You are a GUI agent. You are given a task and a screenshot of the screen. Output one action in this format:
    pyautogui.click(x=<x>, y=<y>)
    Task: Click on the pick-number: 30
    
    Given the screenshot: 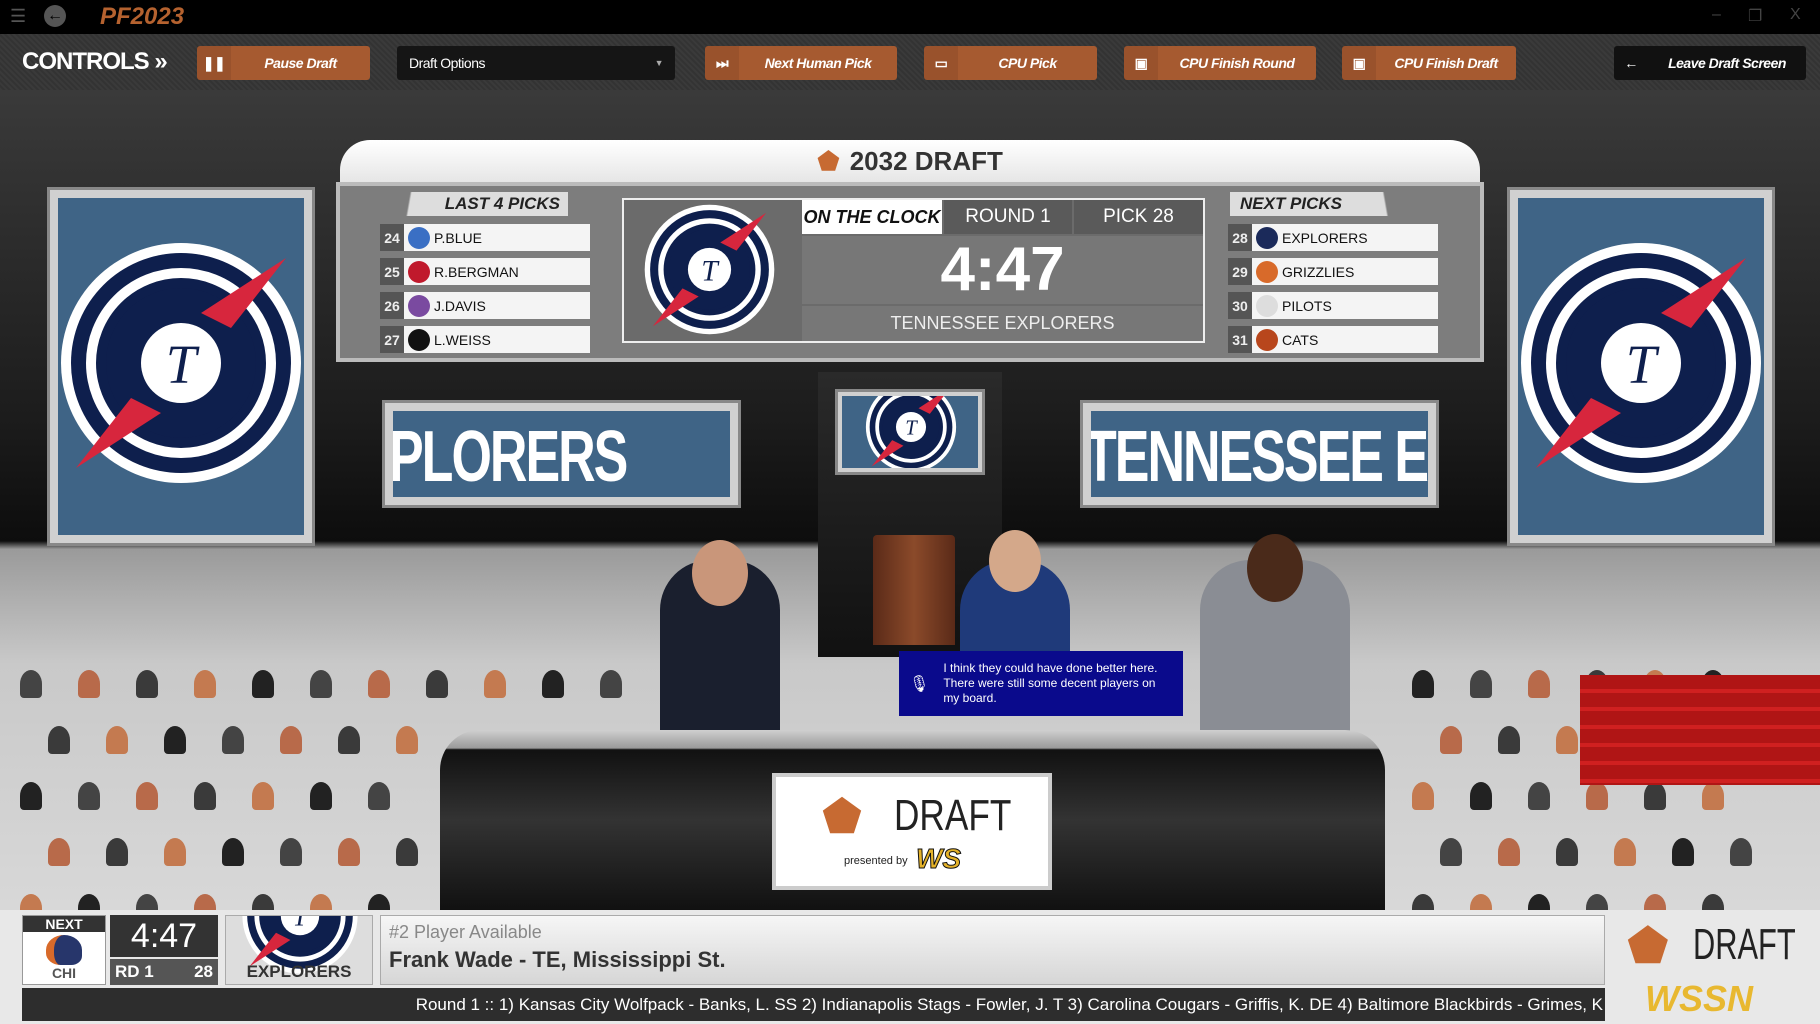 What is the action you would take?
    pyautogui.click(x=1240, y=305)
    